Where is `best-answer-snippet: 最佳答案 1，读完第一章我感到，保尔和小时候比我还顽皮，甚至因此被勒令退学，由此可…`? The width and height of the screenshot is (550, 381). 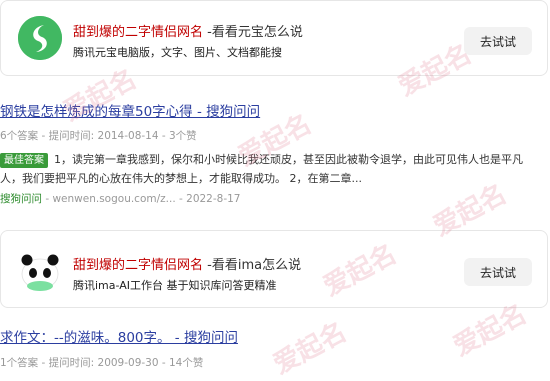
best-answer-snippet: 最佳答案 1，读完第一章我感到，保尔和小时候比我还顽皮，甚至因此被勒令退学，由此可… is located at coordinates (270, 169).